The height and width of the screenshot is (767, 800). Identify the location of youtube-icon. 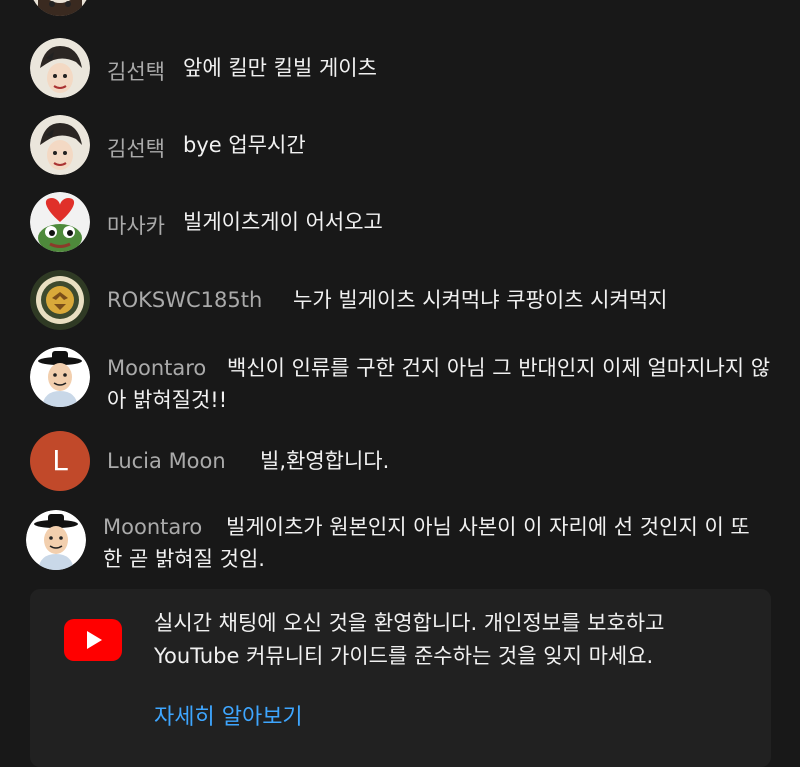
(93, 640).